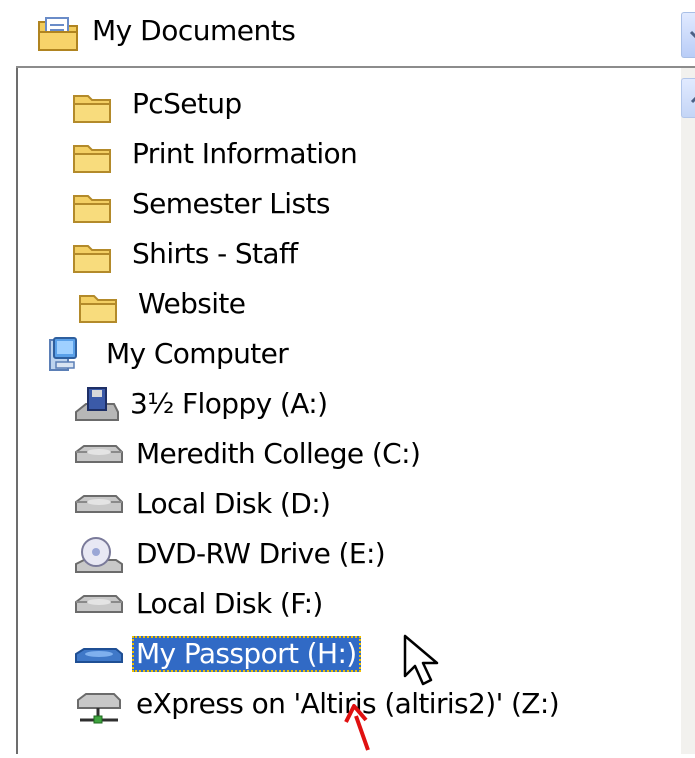  I want to click on my-documents-icon, so click(58, 34).